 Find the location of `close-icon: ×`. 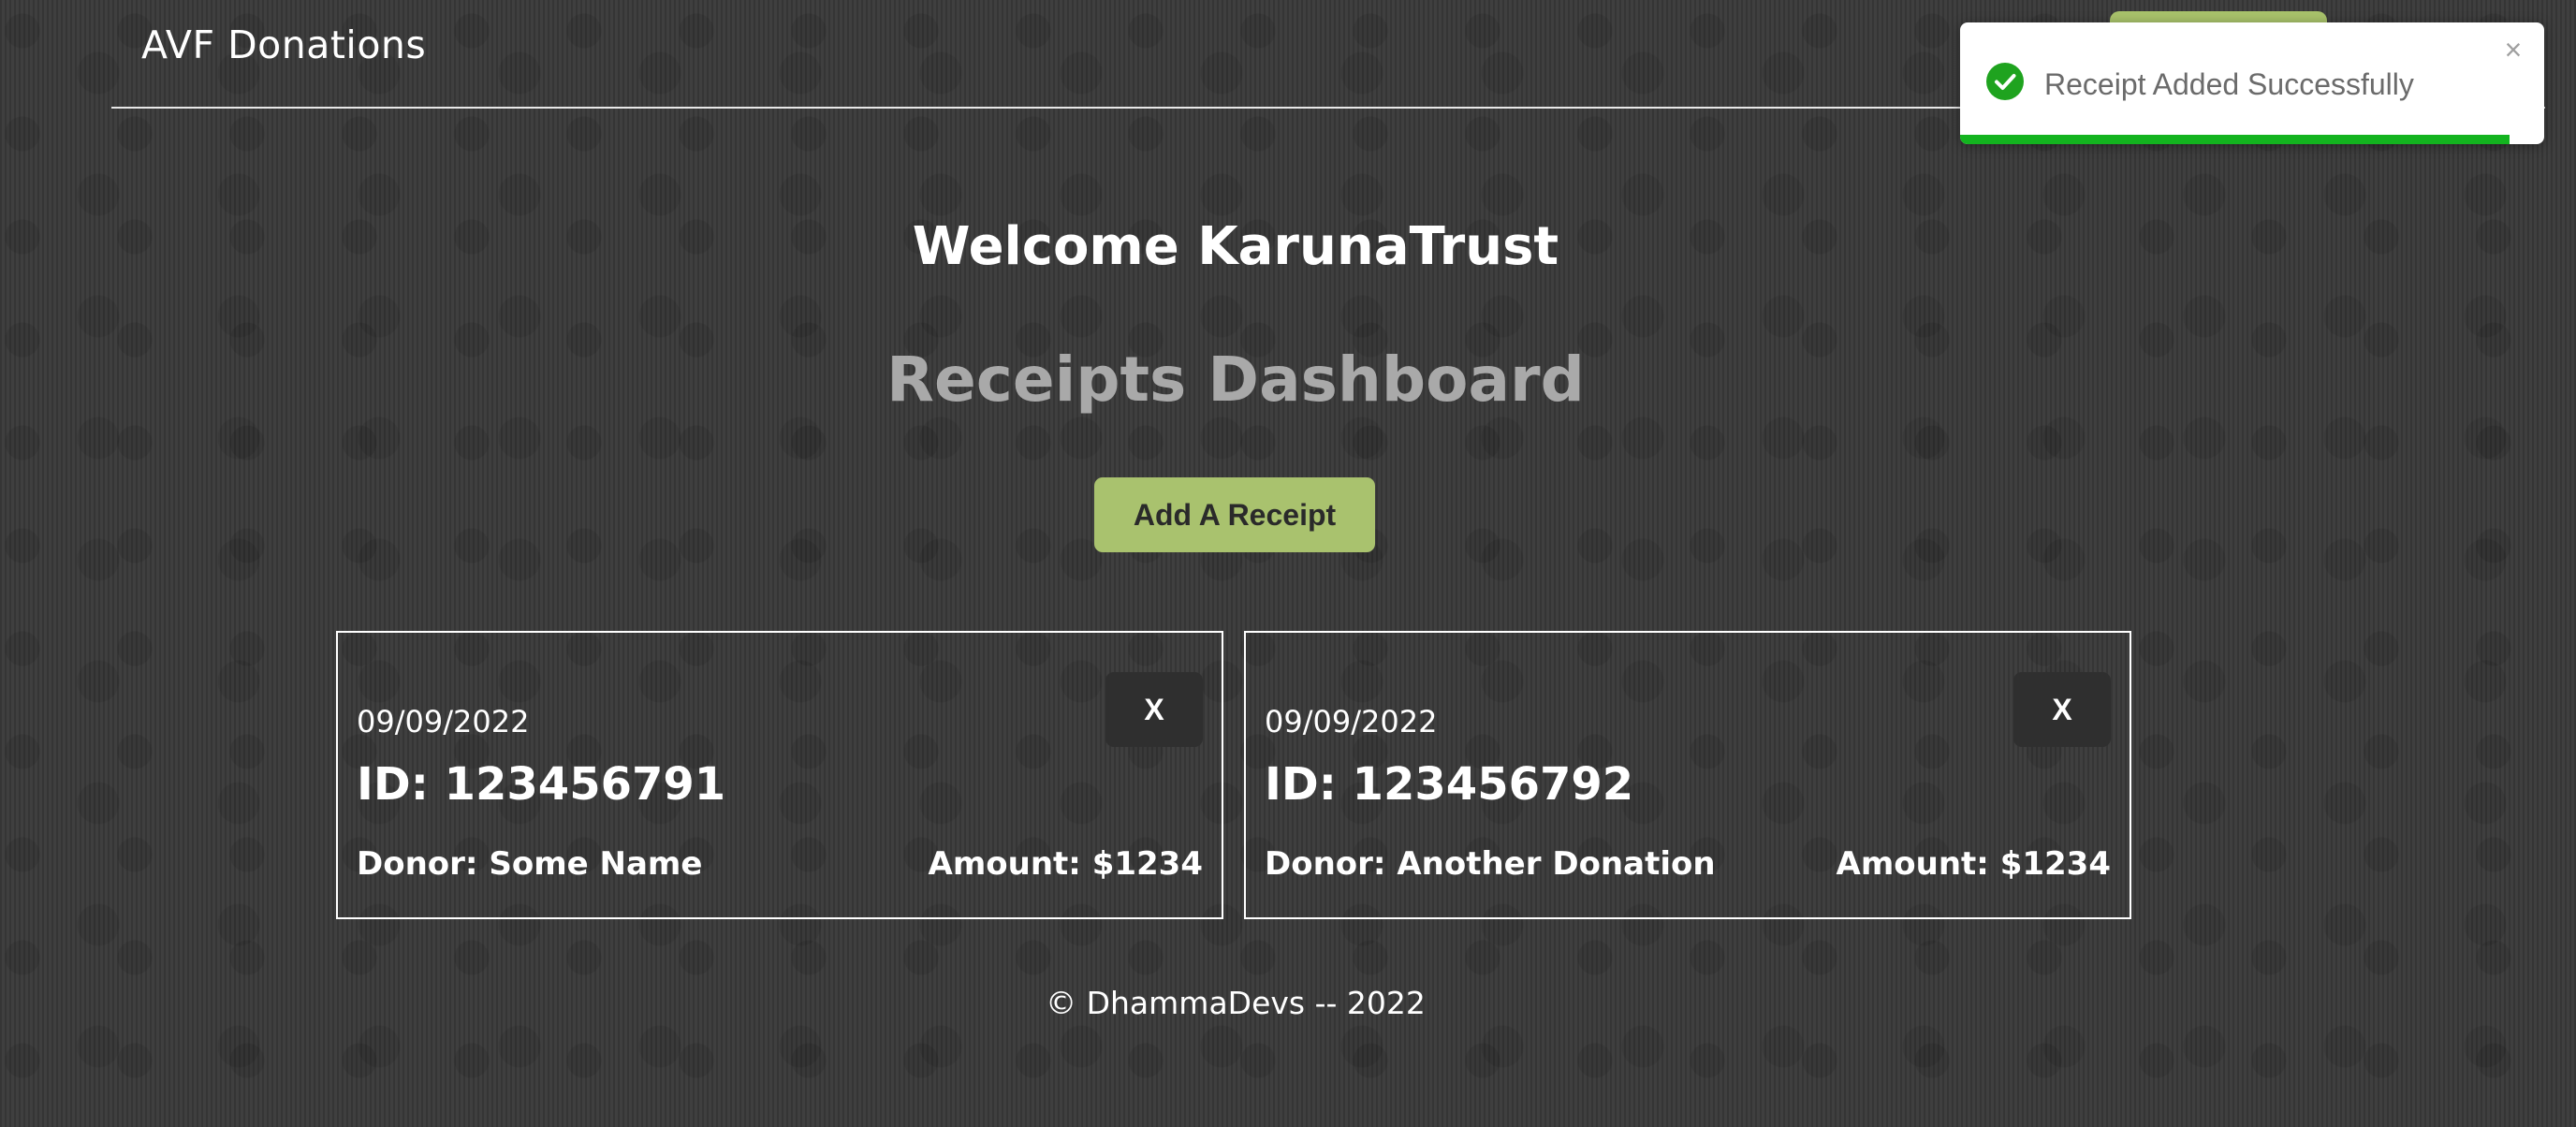

close-icon: × is located at coordinates (2513, 50).